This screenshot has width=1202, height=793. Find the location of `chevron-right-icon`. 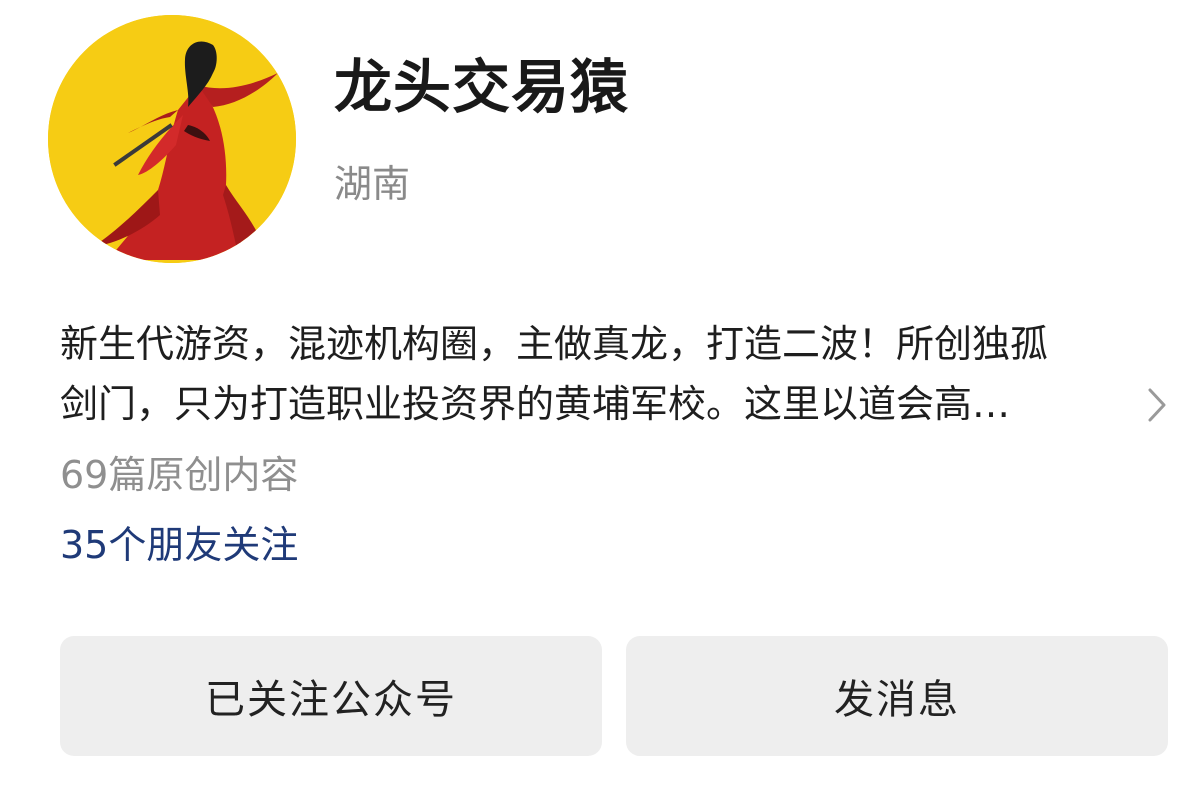

chevron-right-icon is located at coordinates (1157, 405).